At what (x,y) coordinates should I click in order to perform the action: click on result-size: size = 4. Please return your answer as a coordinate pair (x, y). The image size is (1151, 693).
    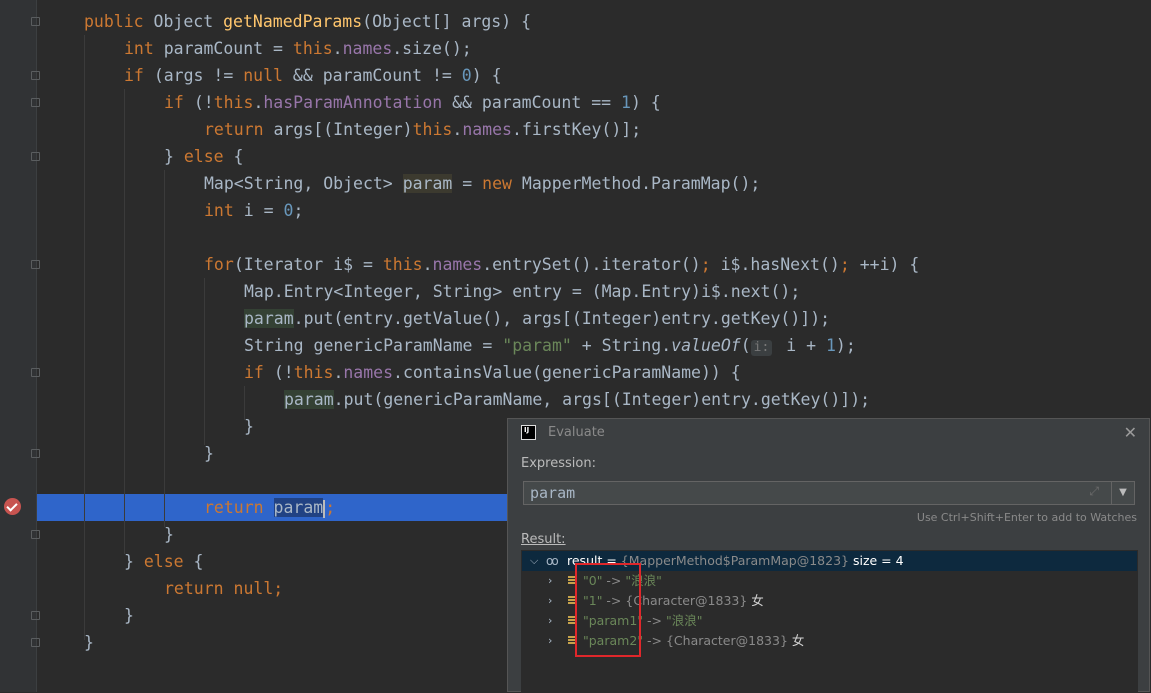
    Looking at the image, I should click on (876, 560).